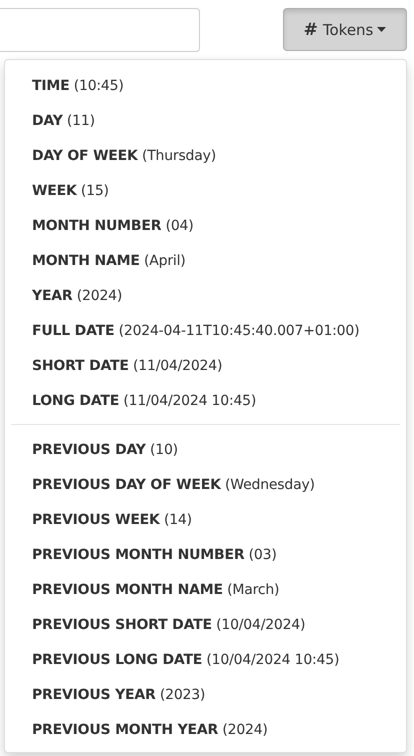 The image size is (414, 756). I want to click on menu-item: PREVIOUS MONTH NAME (March), so click(205, 589).